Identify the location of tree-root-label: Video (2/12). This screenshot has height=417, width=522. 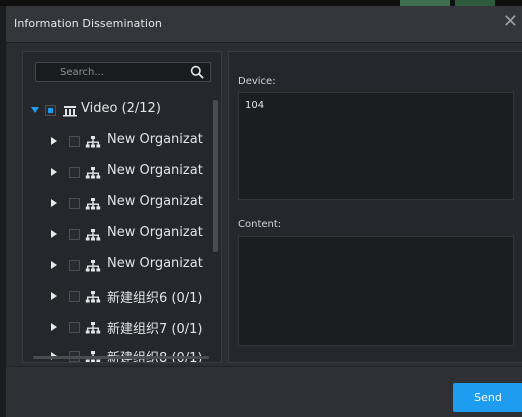
(121, 108).